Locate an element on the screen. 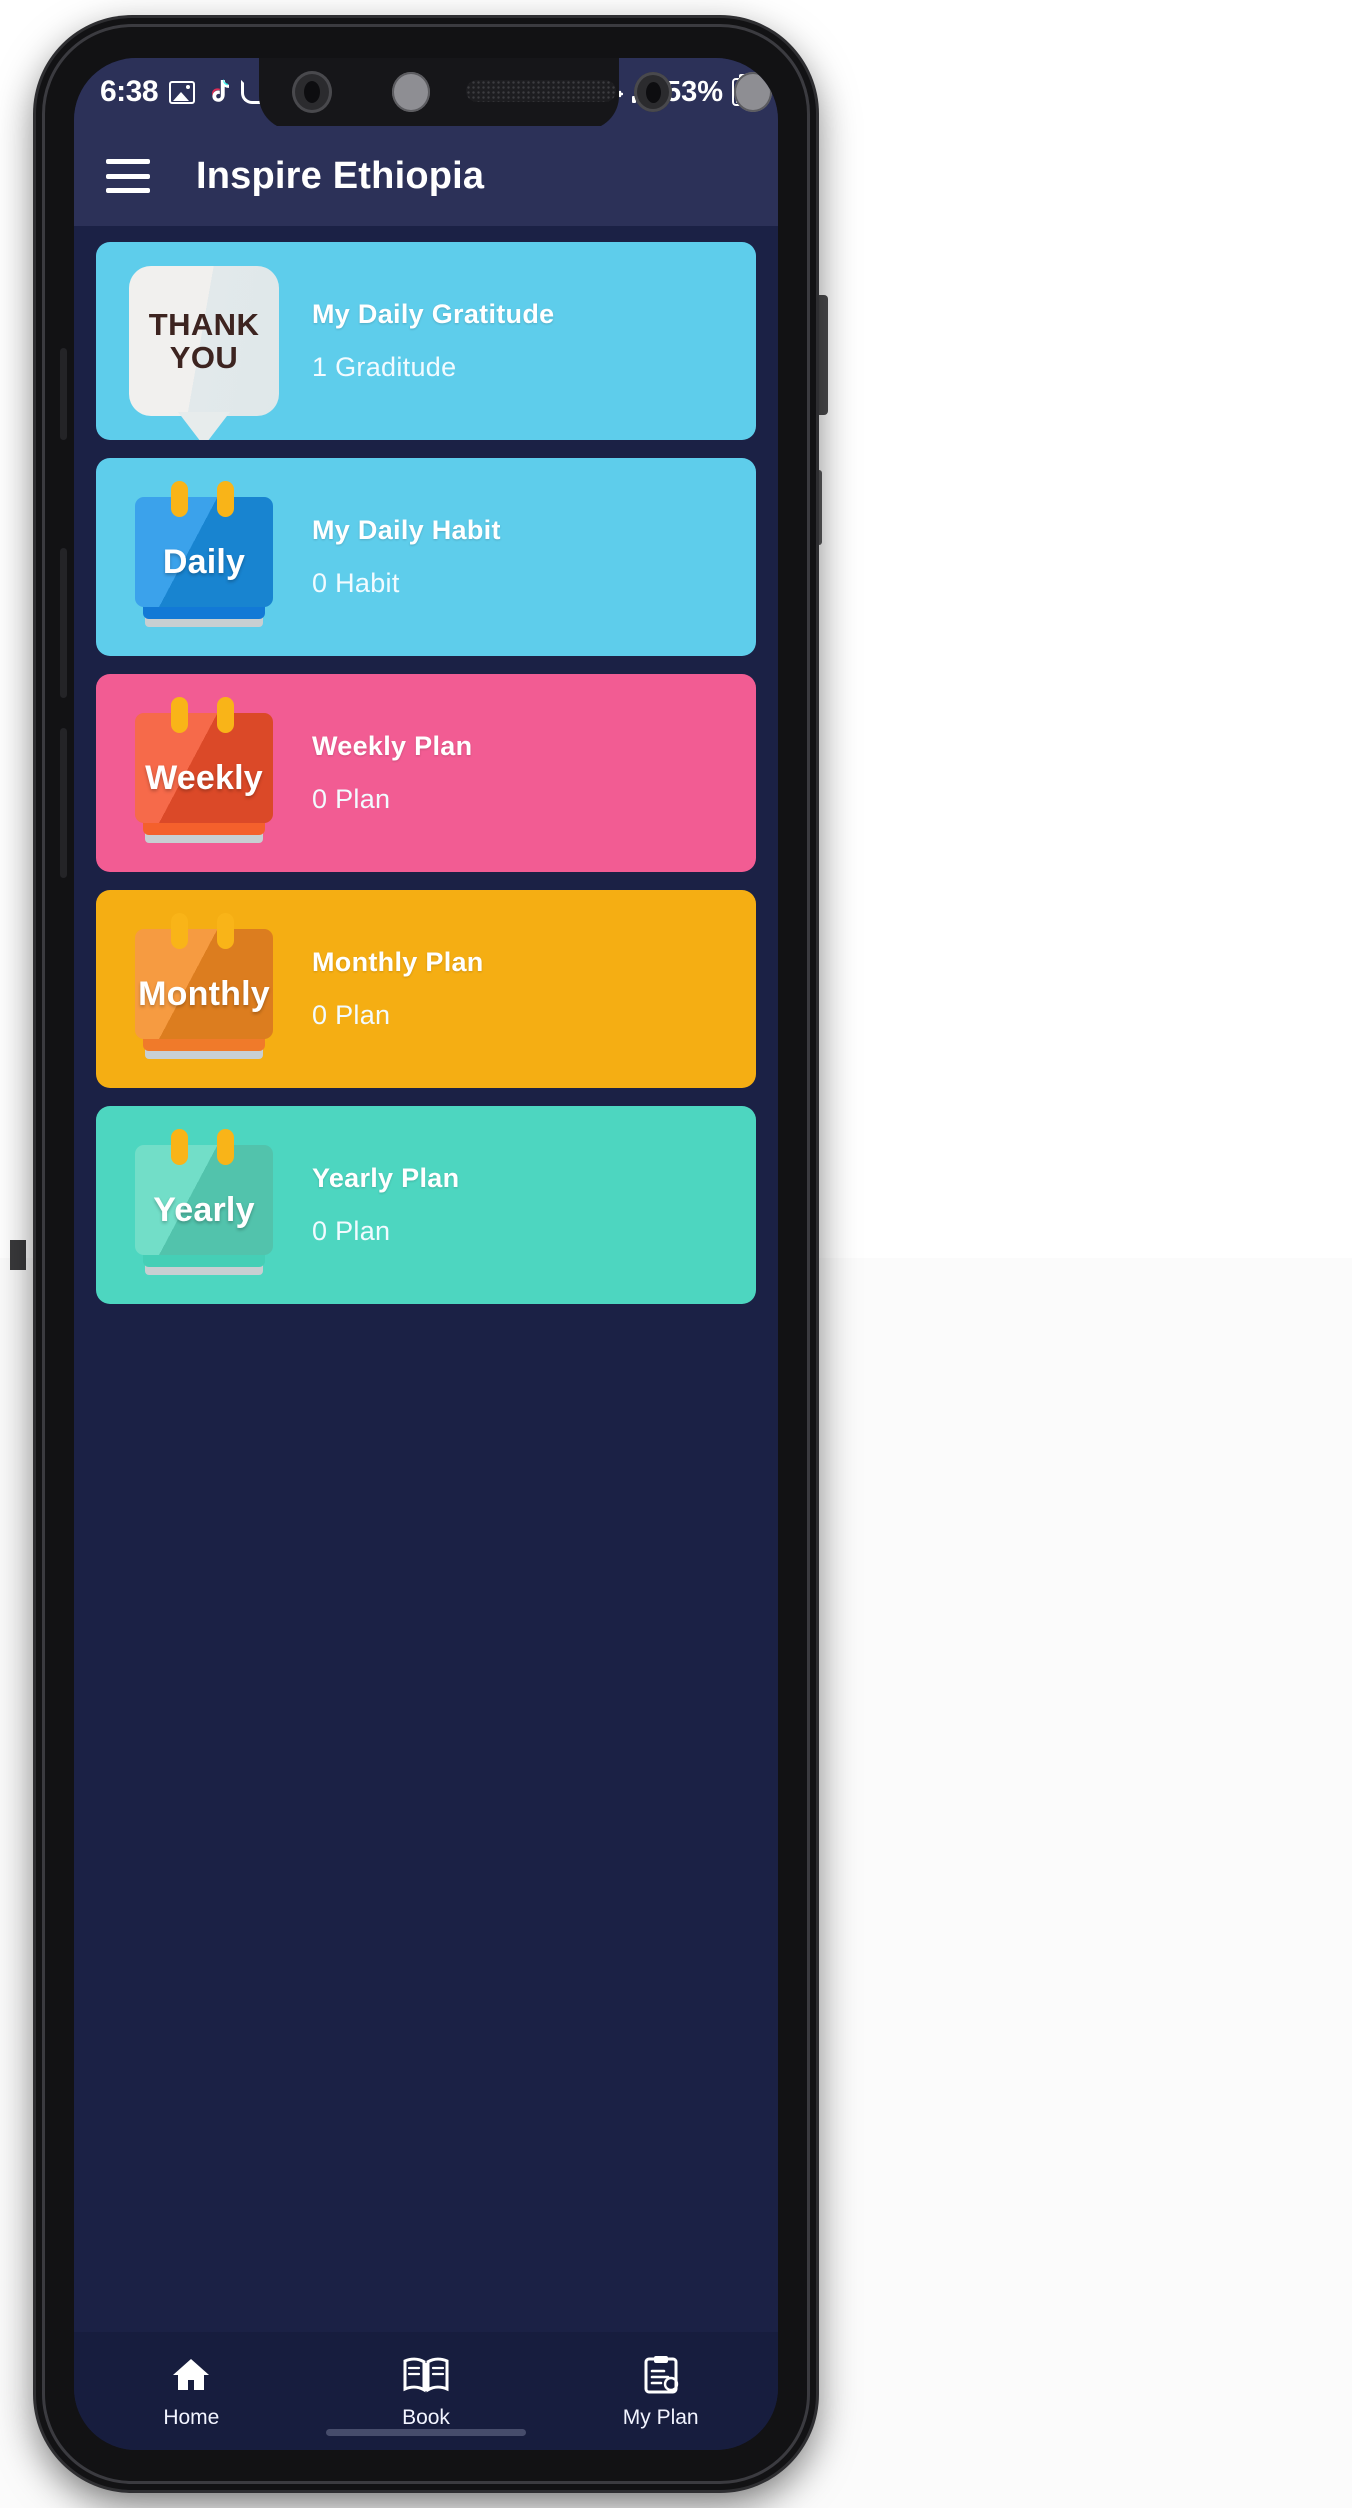 The height and width of the screenshot is (2508, 1352). thank-you-bubble-icon: THANK YOU is located at coordinates (204, 341).